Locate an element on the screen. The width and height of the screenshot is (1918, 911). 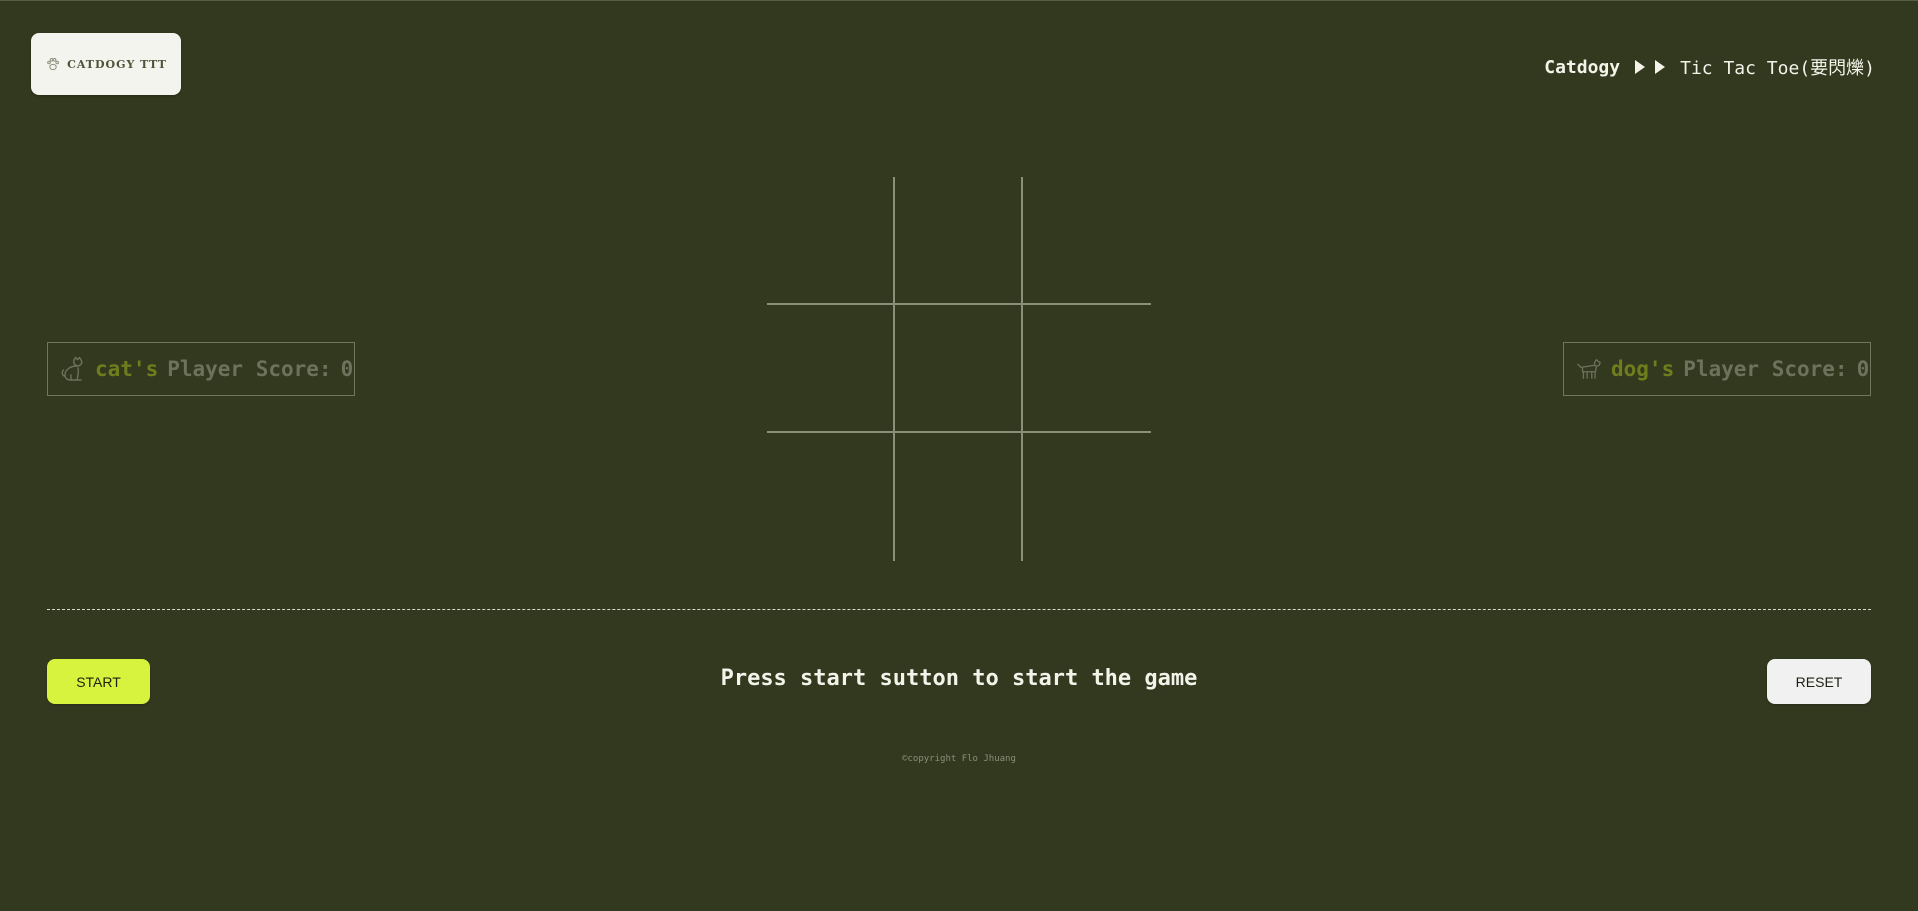
dog-score-value: 0 is located at coordinates (1863, 369).